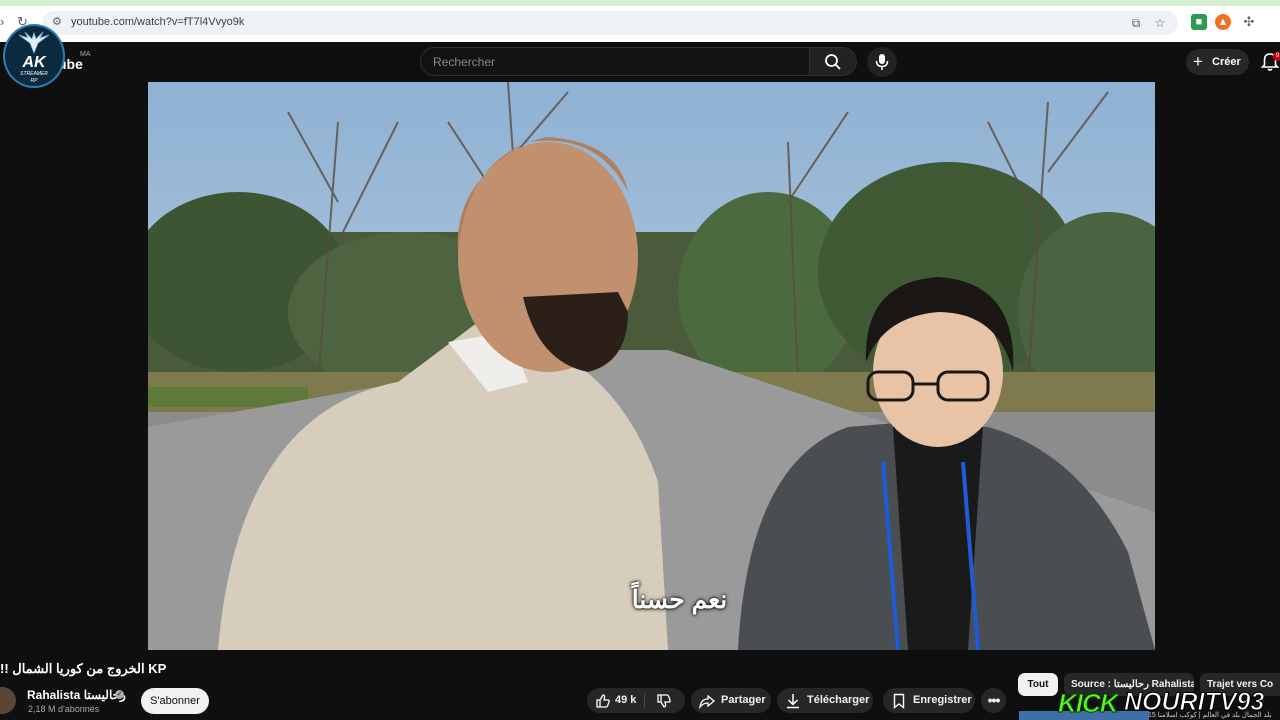 This screenshot has width=1280, height=720. What do you see at coordinates (625, 700) in the screenshot?
I see `like-count: 49 k` at bounding box center [625, 700].